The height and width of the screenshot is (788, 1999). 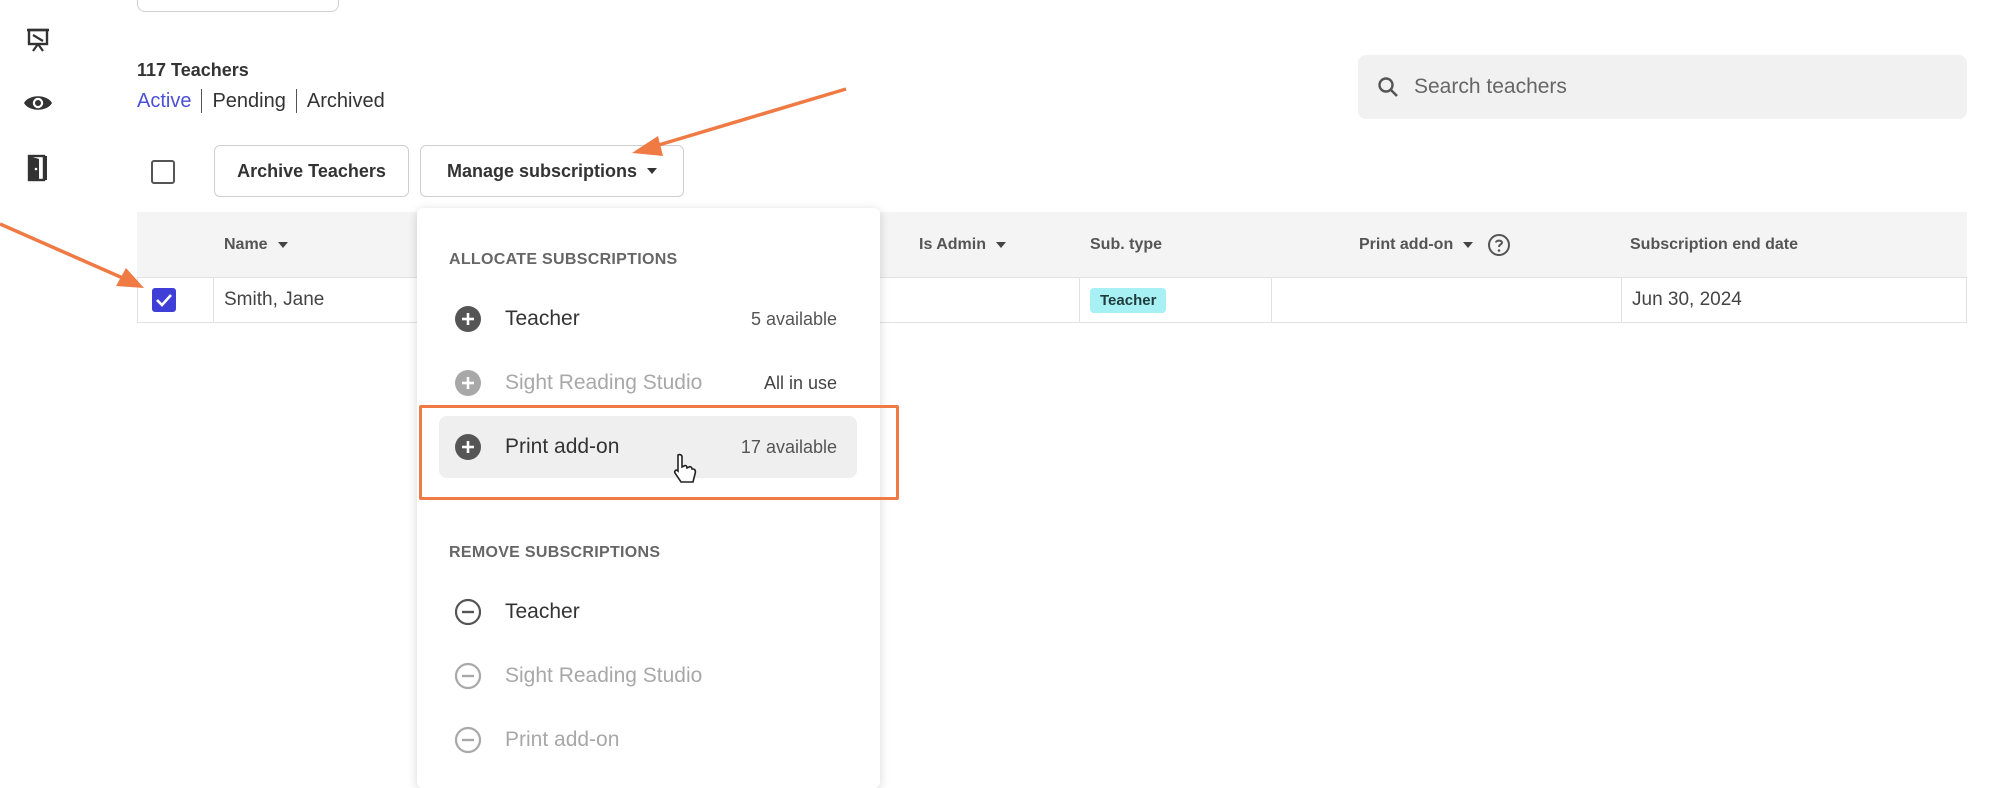 I want to click on arrow-to-manage-subscriptions, so click(x=739, y=121).